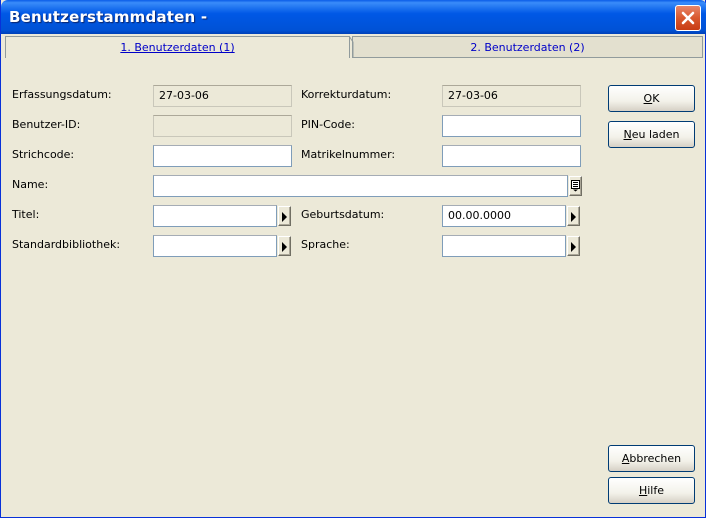 The width and height of the screenshot is (706, 518). Describe the element at coordinates (504, 246) in the screenshot. I see `sprache-input` at that location.